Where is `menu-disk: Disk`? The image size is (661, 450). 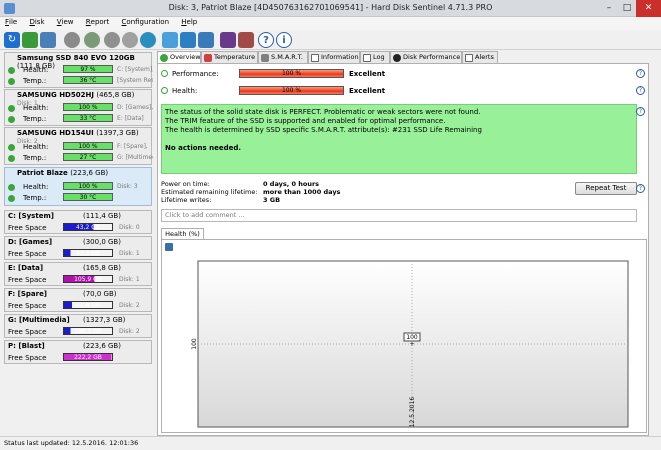
menu-disk: Disk is located at coordinates (36, 22).